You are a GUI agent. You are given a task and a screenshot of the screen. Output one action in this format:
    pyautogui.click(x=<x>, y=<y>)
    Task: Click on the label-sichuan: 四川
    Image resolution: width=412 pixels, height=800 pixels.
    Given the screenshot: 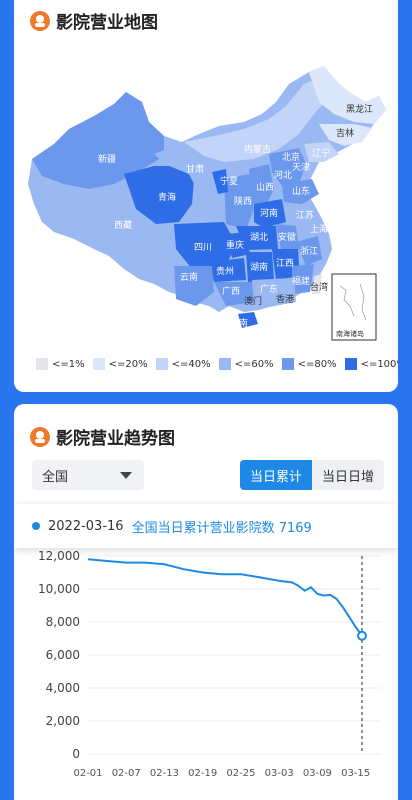 What is the action you would take?
    pyautogui.click(x=203, y=248)
    